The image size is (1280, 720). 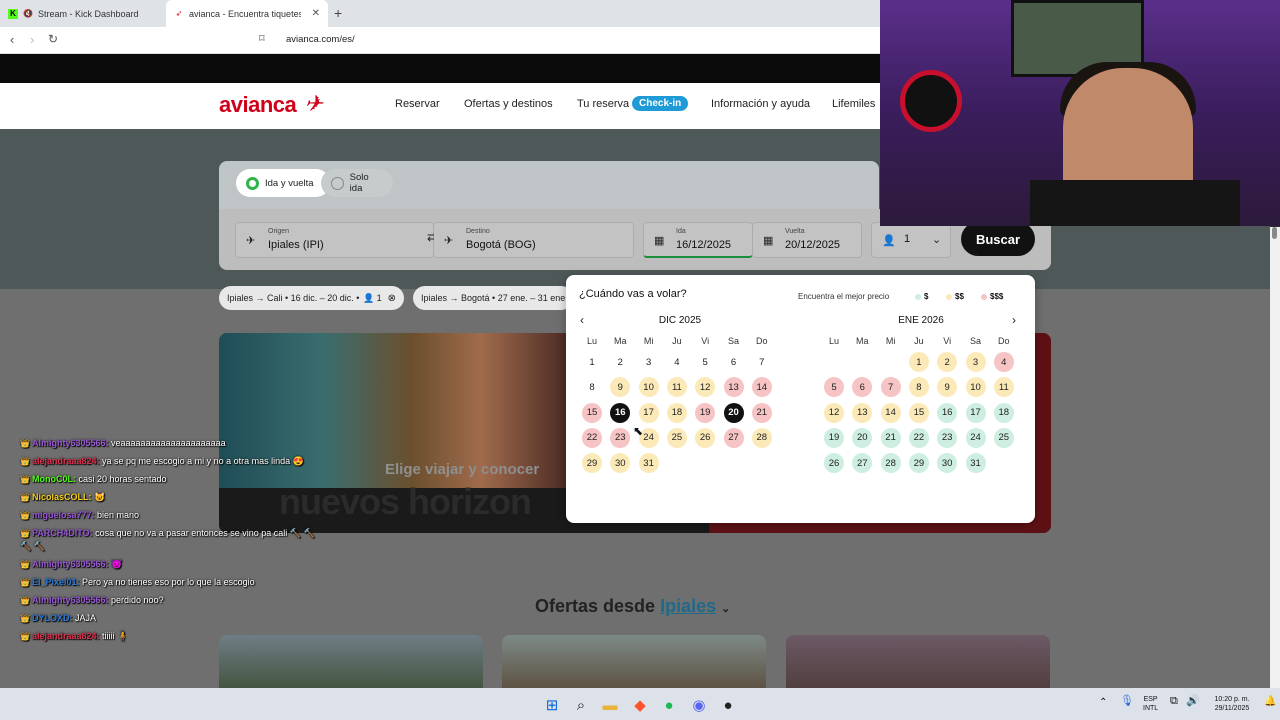 I want to click on nav-reservar: Reservar, so click(x=417, y=104).